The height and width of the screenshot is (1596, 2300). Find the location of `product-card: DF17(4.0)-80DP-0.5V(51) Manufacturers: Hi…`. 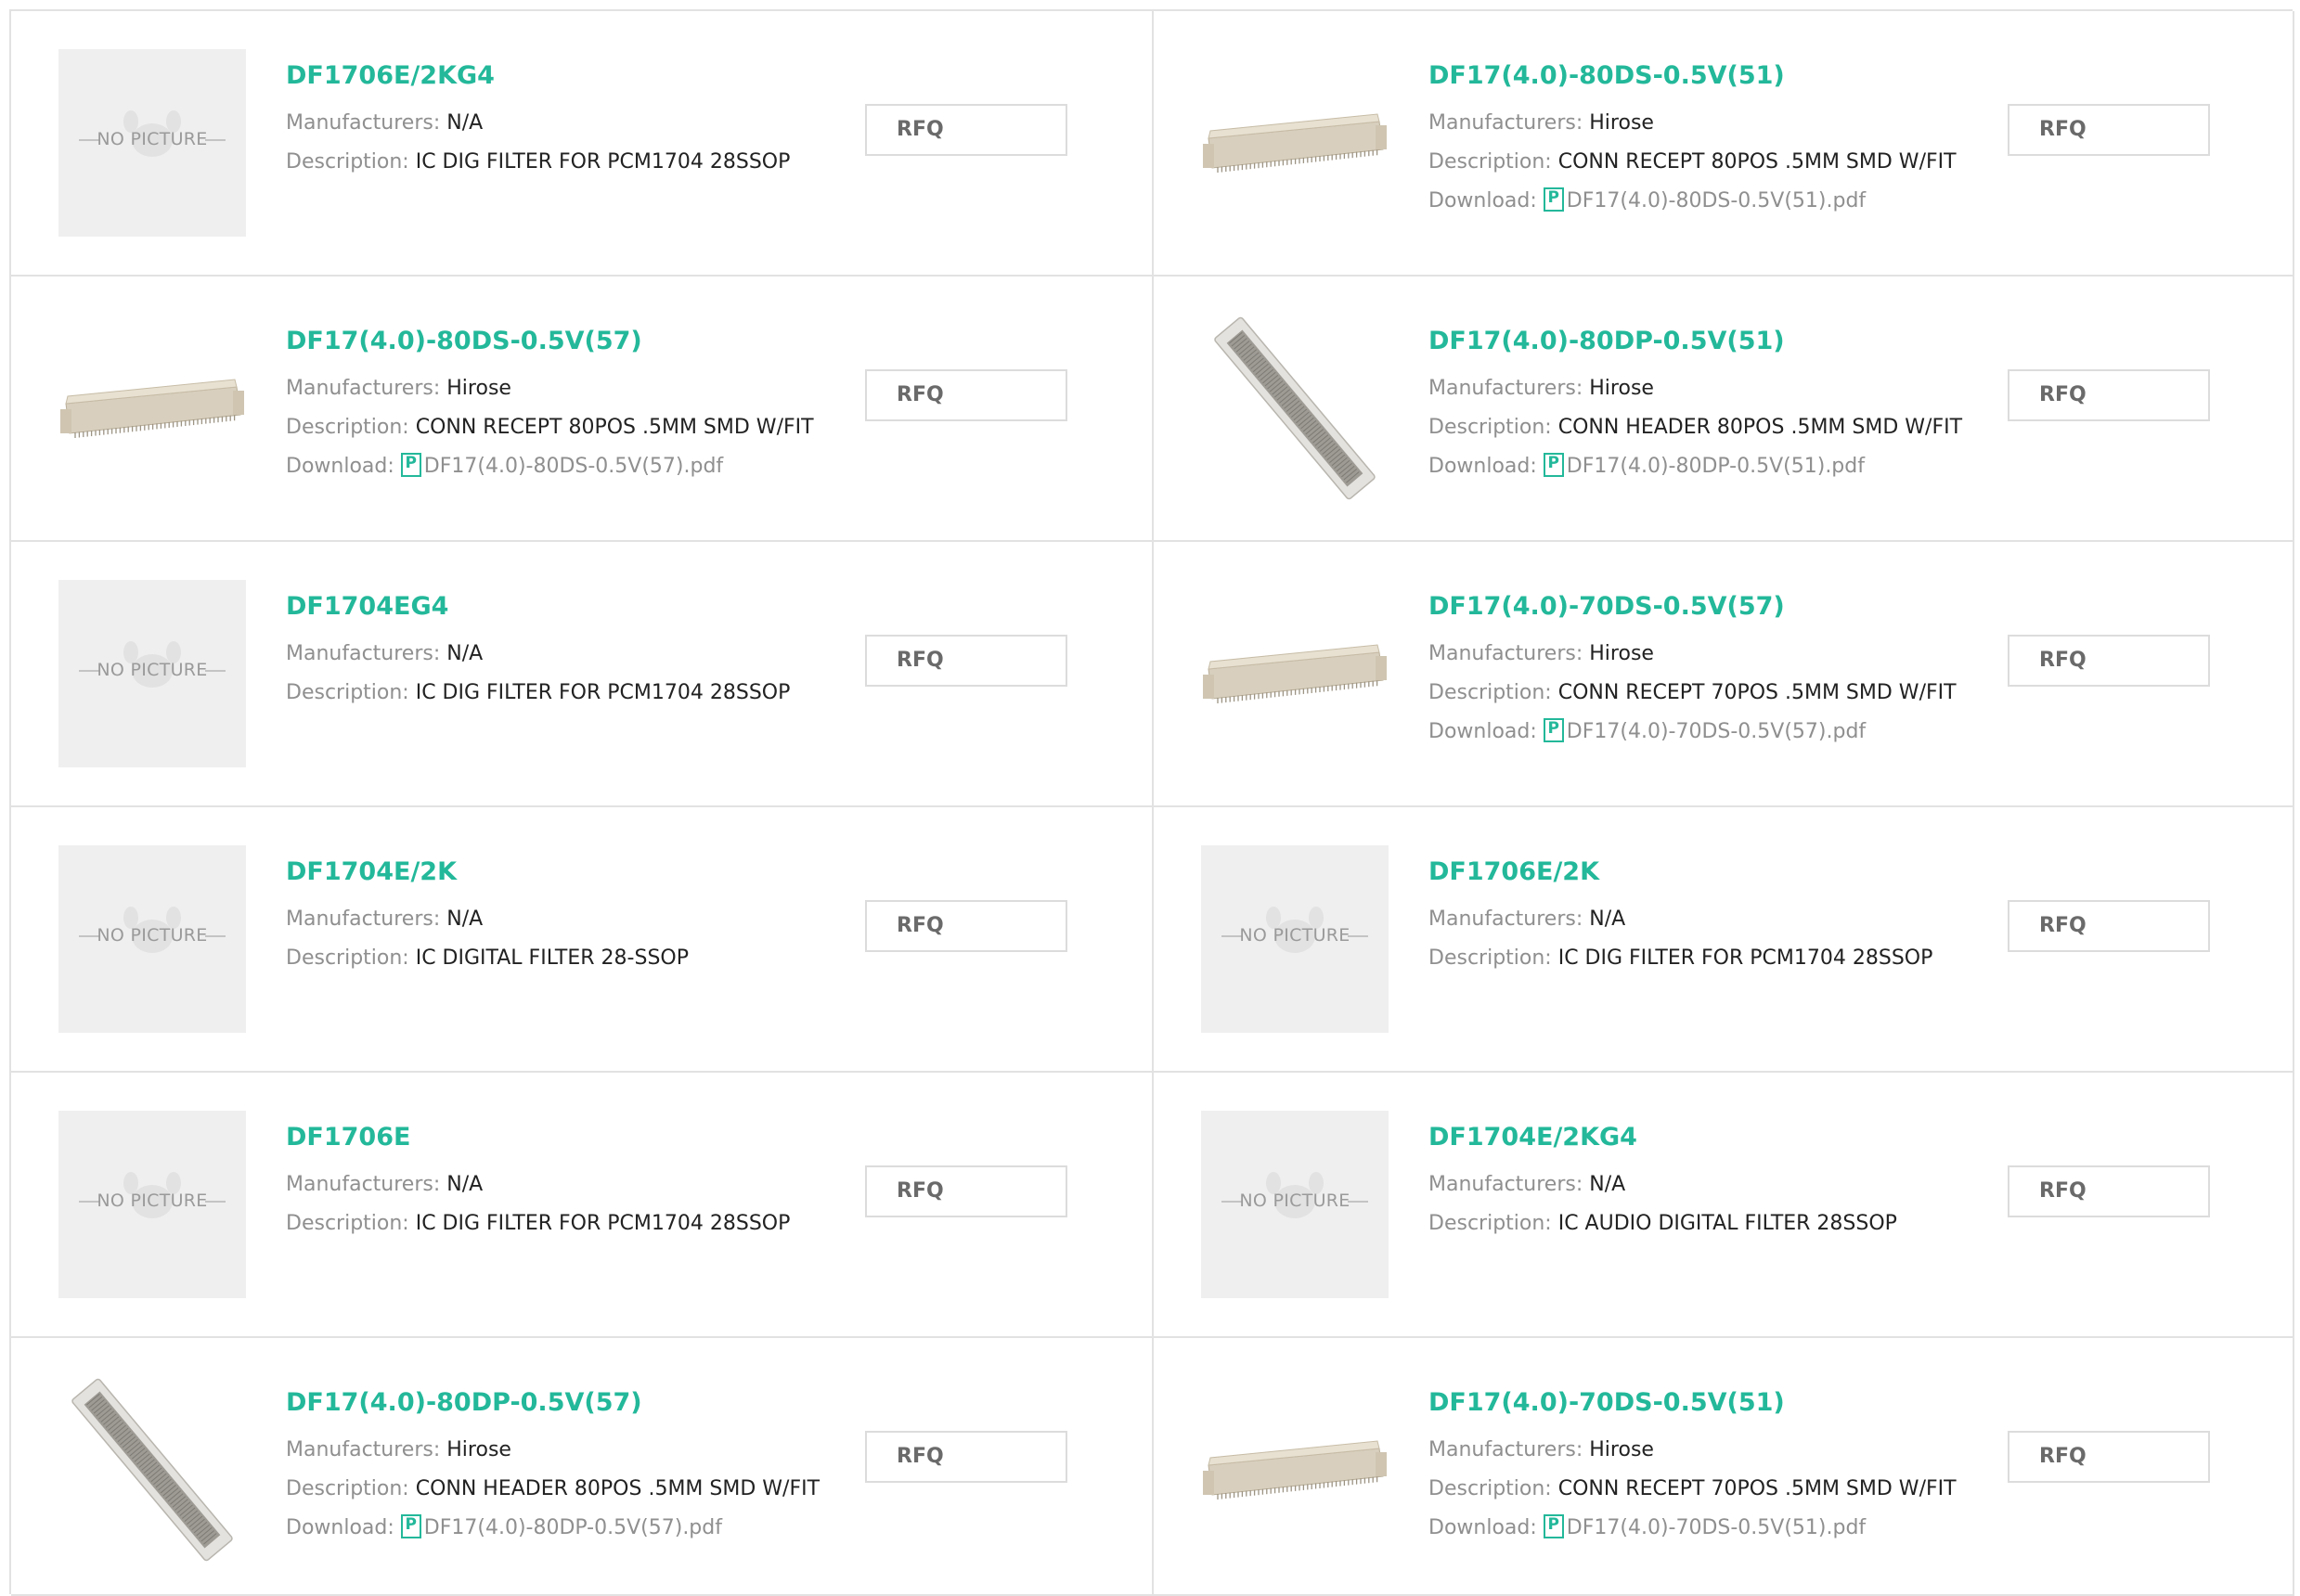

product-card: DF17(4.0)-80DP-0.5V(51) Manufacturers: Hi… is located at coordinates (1724, 410).